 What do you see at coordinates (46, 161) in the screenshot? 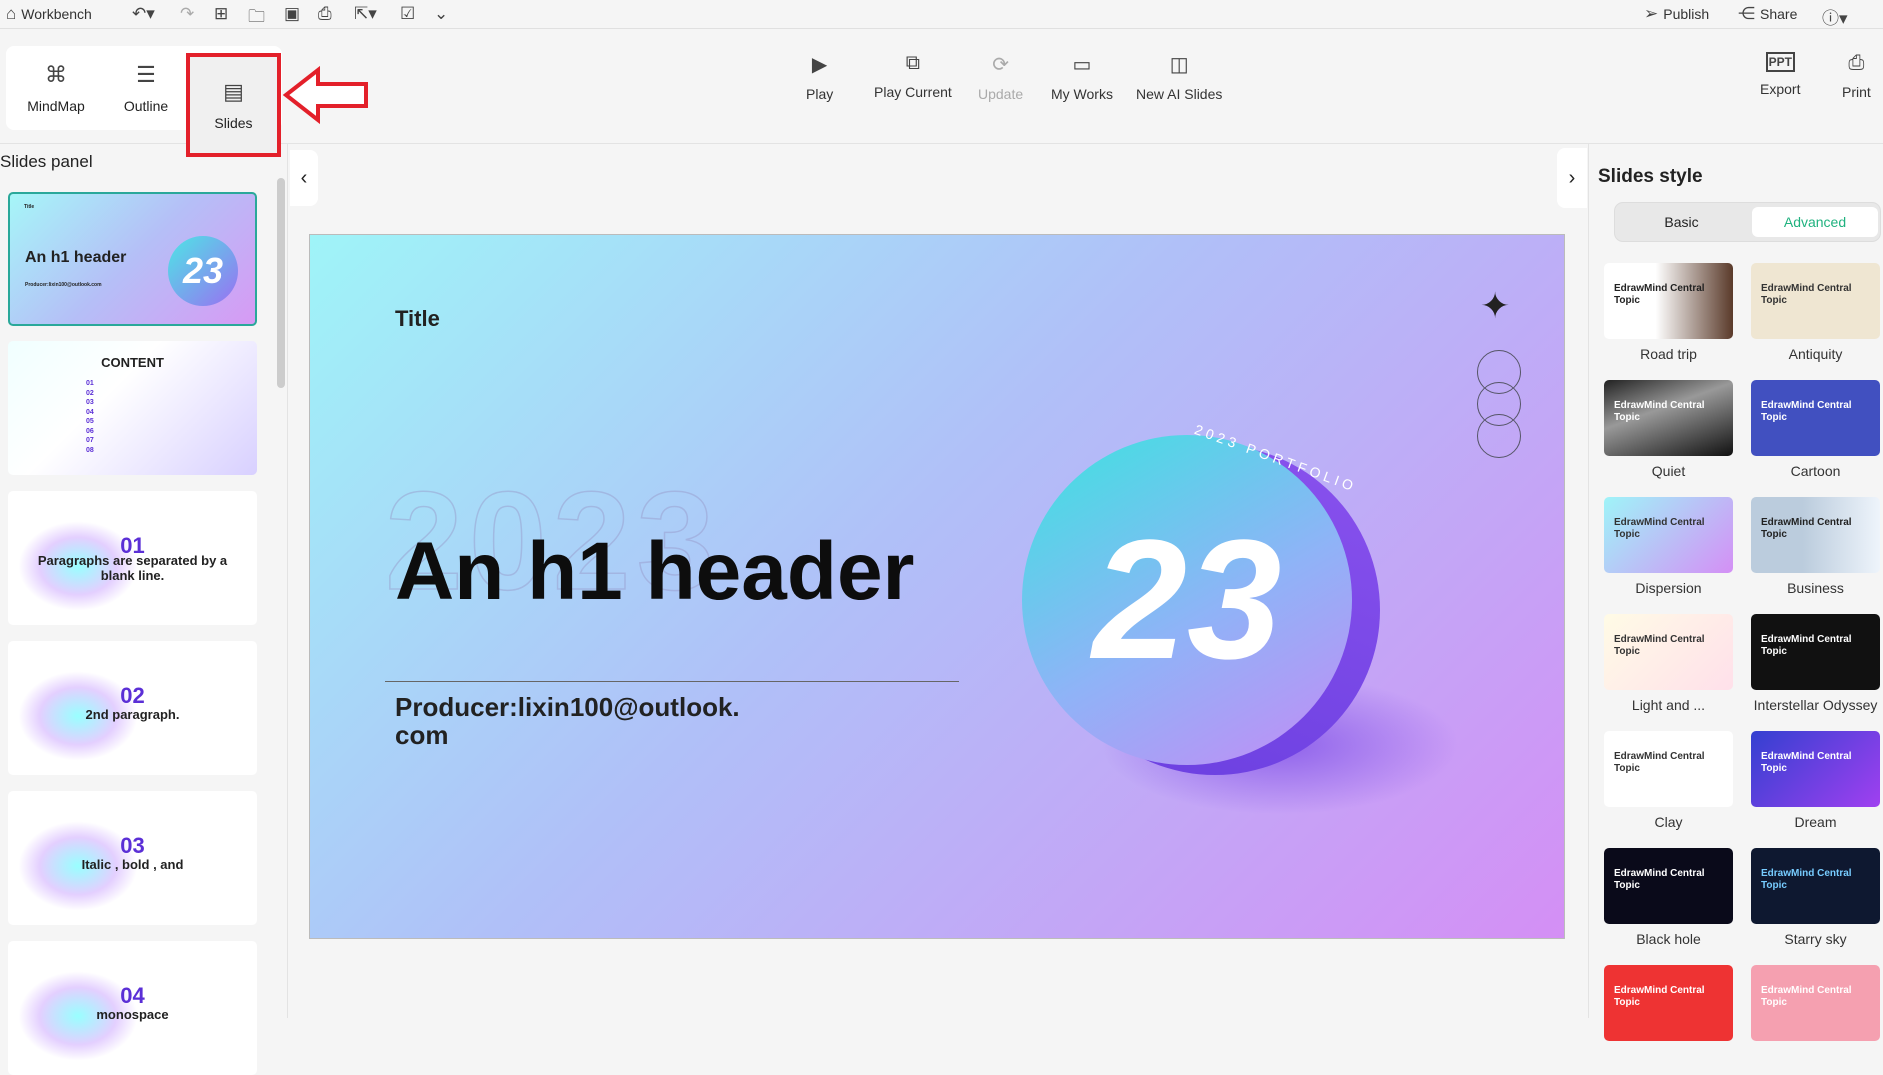
I see `slides-panel-title: Slides panel` at bounding box center [46, 161].